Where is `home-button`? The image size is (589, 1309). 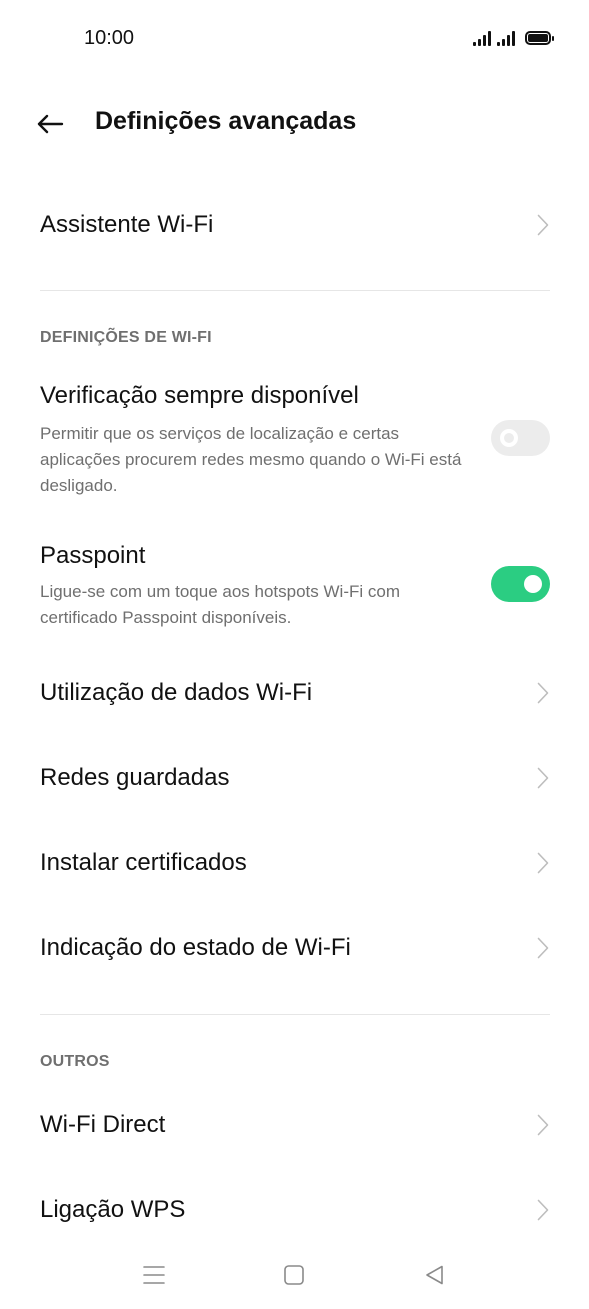
home-button is located at coordinates (294, 1275).